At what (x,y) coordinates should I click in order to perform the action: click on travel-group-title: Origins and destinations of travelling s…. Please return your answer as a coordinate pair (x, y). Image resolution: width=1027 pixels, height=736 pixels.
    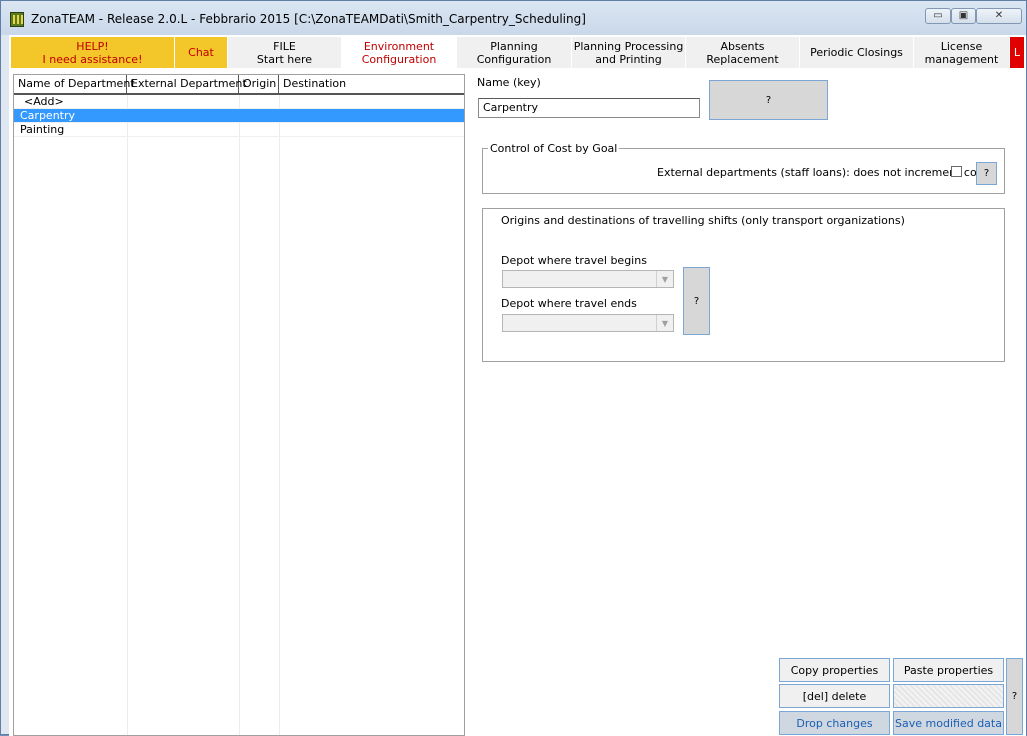
    Looking at the image, I should click on (703, 220).